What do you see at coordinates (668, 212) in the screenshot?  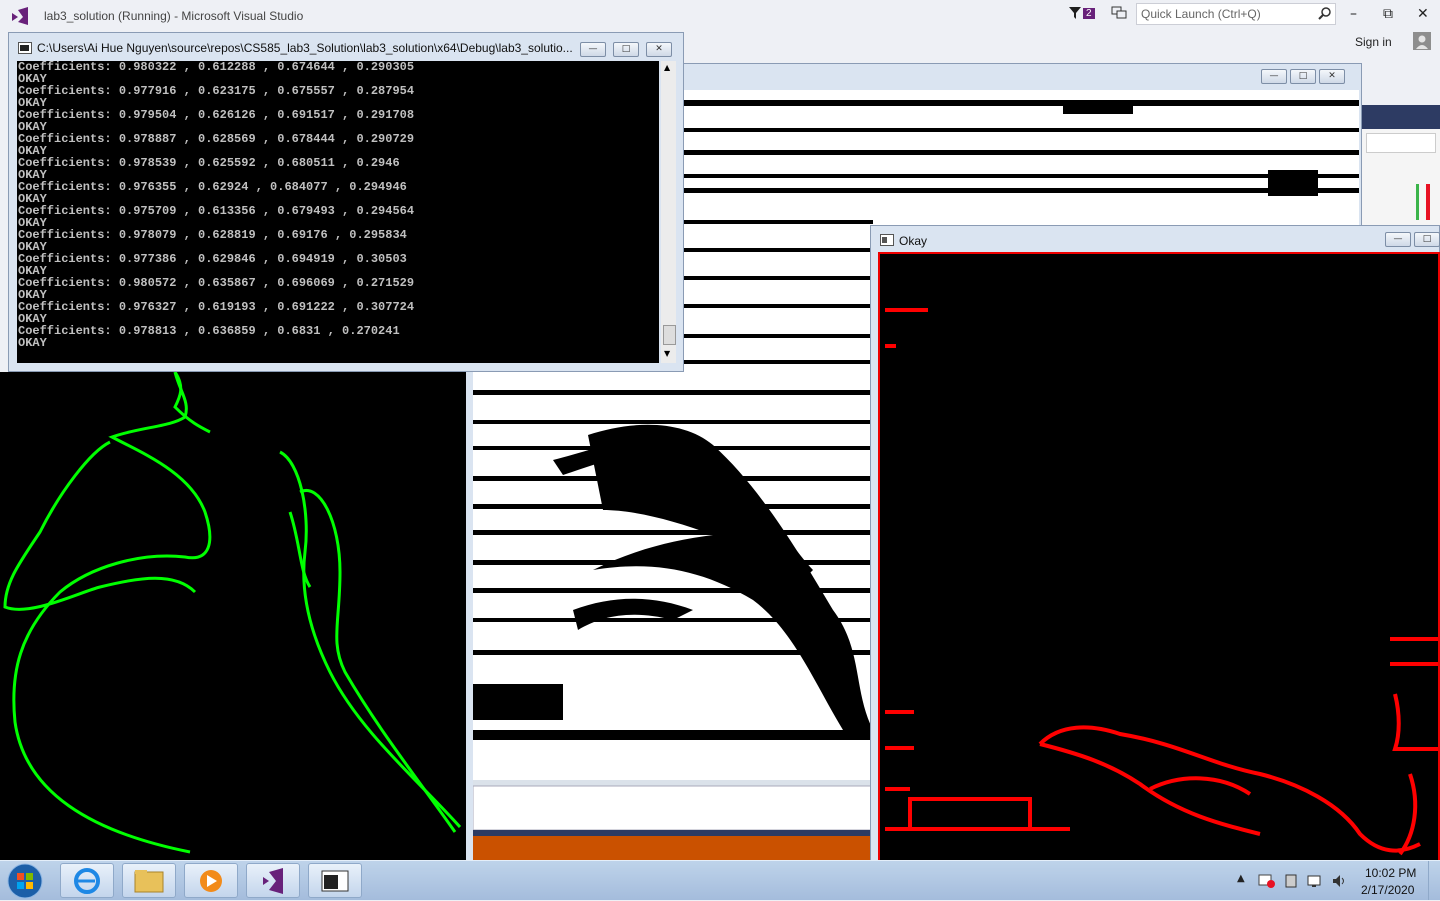 I see `console-scrollbar: ▲ ▼` at bounding box center [668, 212].